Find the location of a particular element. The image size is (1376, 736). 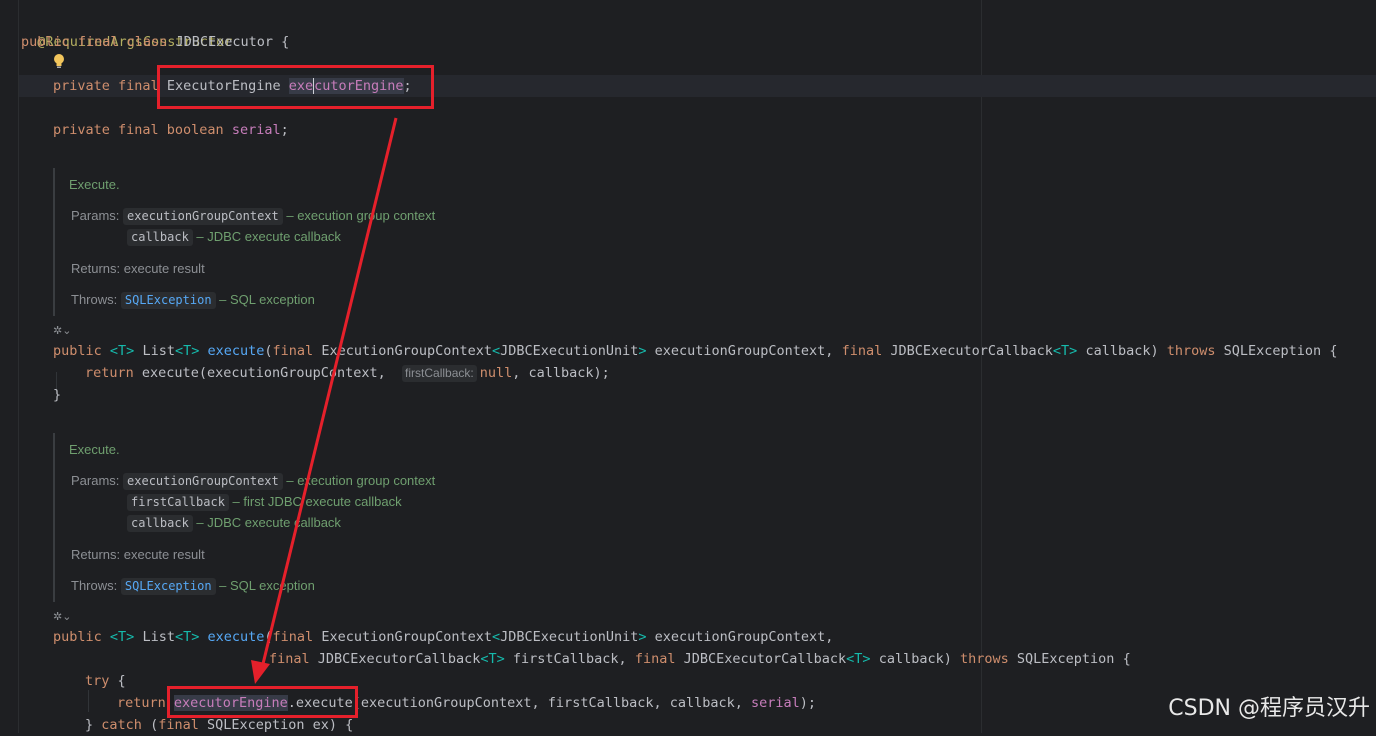

arrow-head is located at coordinates (260, 672).